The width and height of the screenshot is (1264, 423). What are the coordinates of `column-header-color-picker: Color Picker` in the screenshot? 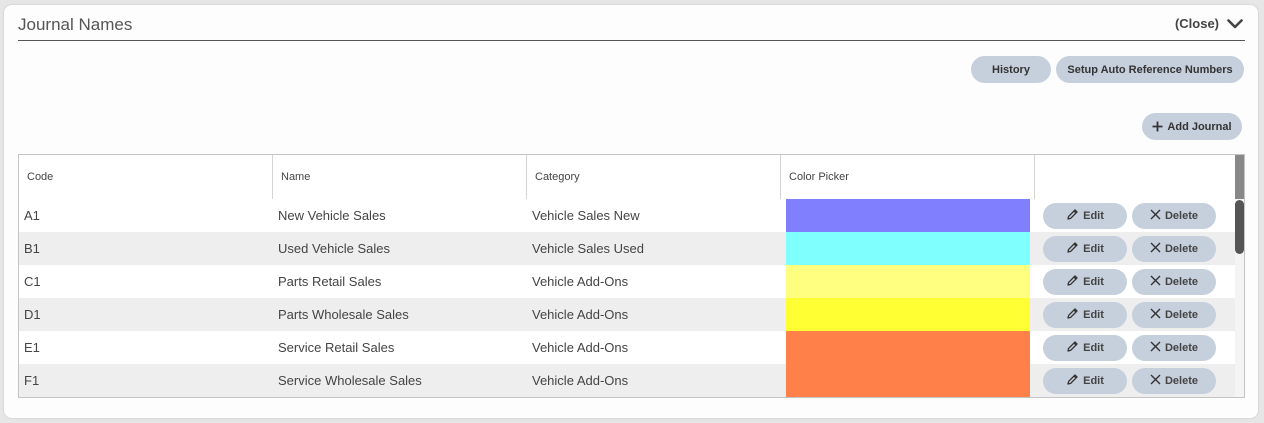 It's located at (908, 177).